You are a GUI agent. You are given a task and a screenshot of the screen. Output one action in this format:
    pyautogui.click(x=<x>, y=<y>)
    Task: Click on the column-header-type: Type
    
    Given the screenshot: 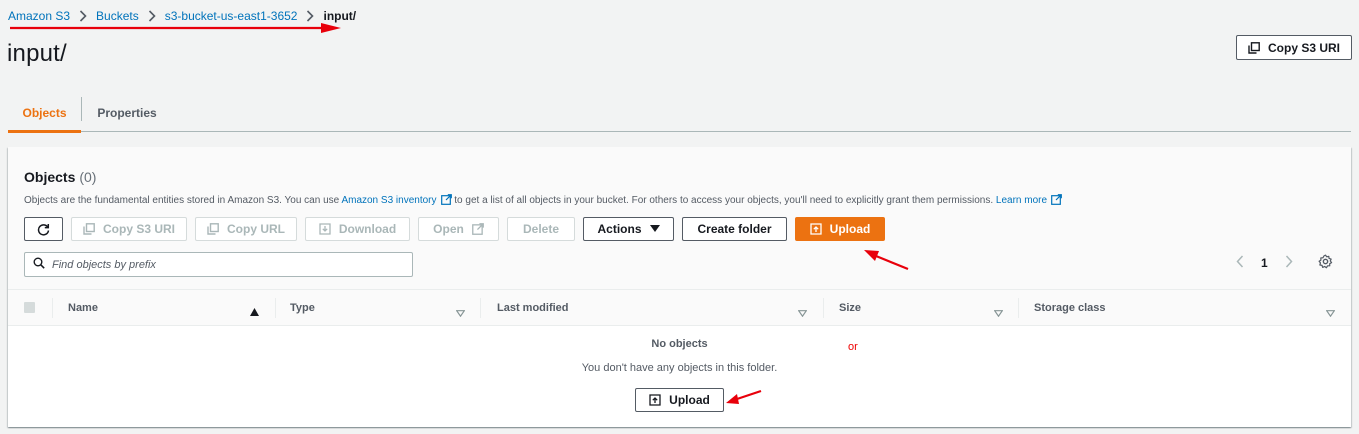 What is the action you would take?
    pyautogui.click(x=302, y=308)
    